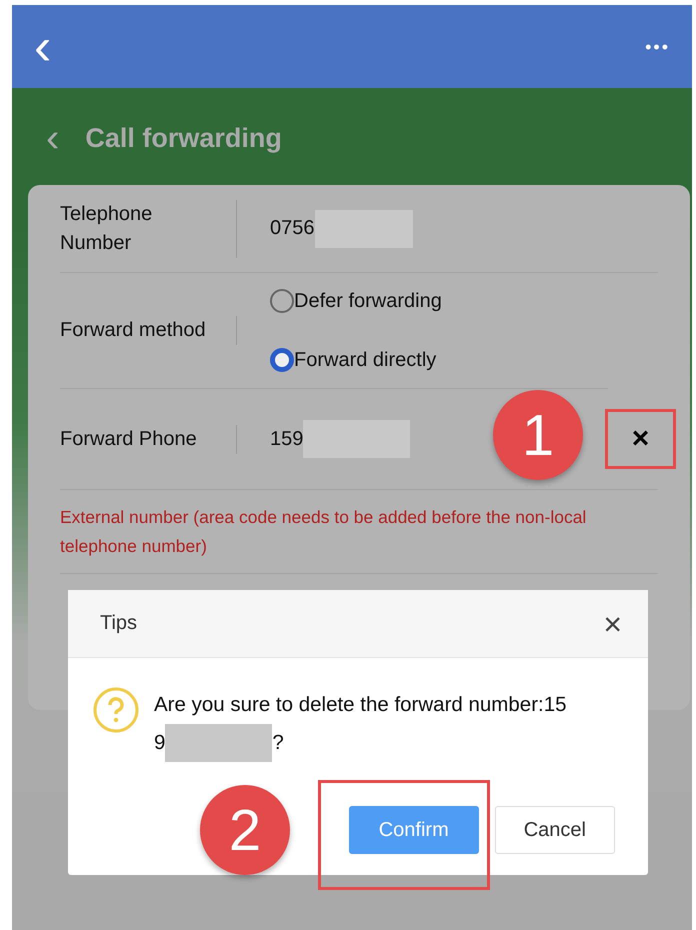 The image size is (696, 930). Describe the element at coordinates (359, 532) in the screenshot. I see `hint-text: External number (area code needs to be added before the non-local telephone number)` at that location.